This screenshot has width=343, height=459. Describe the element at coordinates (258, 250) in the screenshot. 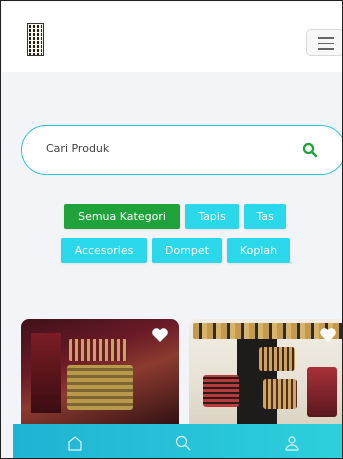

I see `category-chip-koplah: Koplah` at that location.